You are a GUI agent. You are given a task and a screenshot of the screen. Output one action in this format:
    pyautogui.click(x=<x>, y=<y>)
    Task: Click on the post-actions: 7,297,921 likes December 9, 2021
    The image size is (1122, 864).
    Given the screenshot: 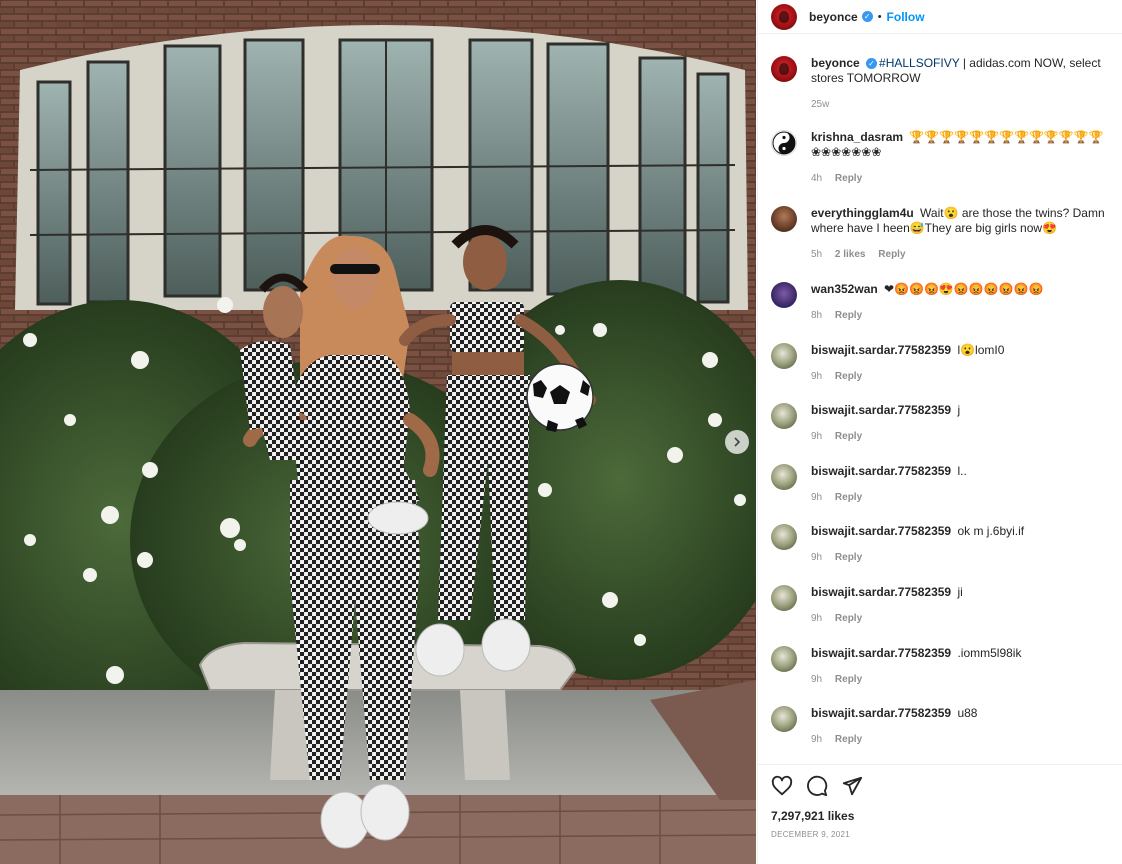 What is the action you would take?
    pyautogui.click(x=940, y=814)
    